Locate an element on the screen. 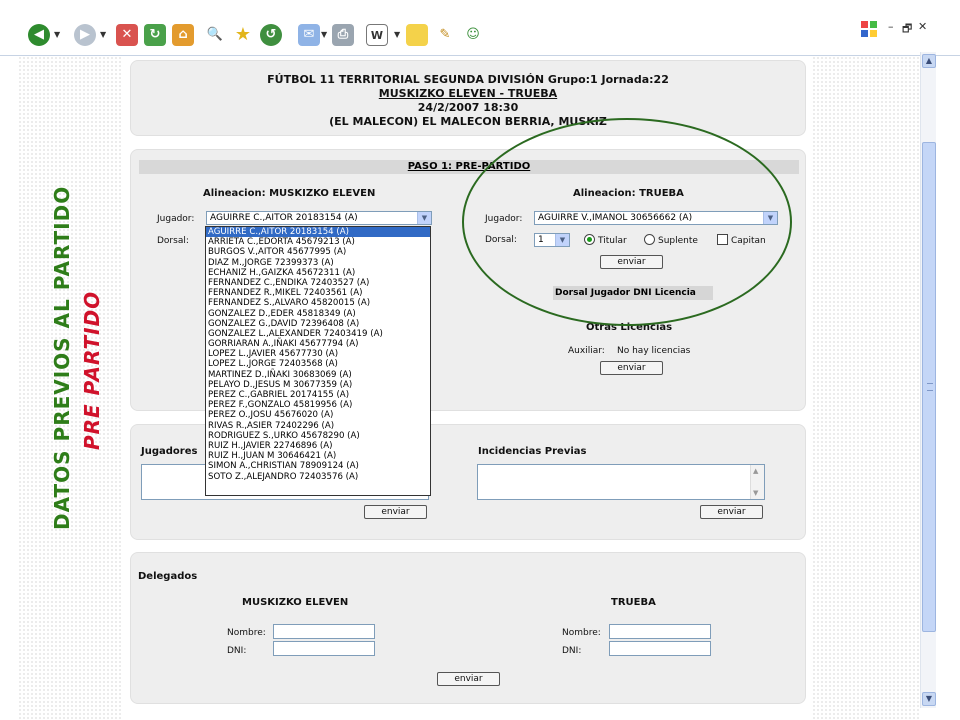 Image resolution: width=960 pixels, height=720 pixels. close-icon: ✕ is located at coordinates (922, 26).